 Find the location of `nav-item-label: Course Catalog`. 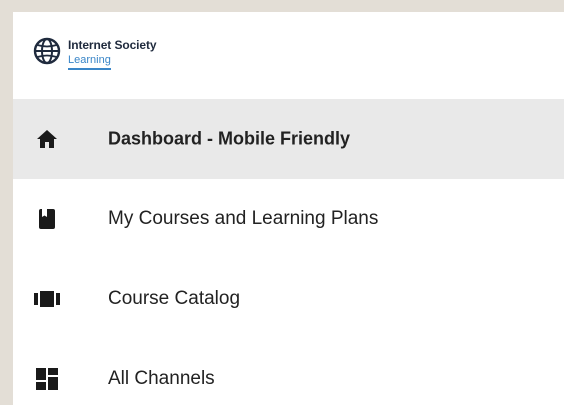

nav-item-label: Course Catalog is located at coordinates (174, 298).